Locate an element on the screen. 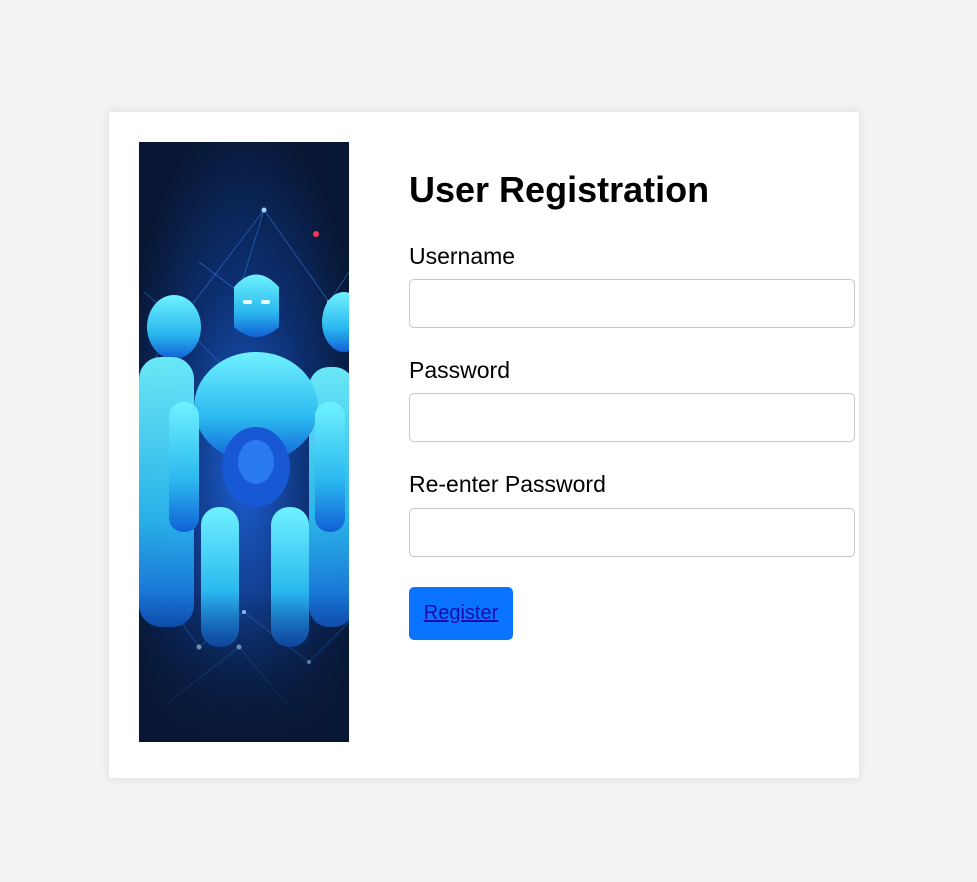 This screenshot has width=977, height=882. username-label: Username is located at coordinates (462, 256).